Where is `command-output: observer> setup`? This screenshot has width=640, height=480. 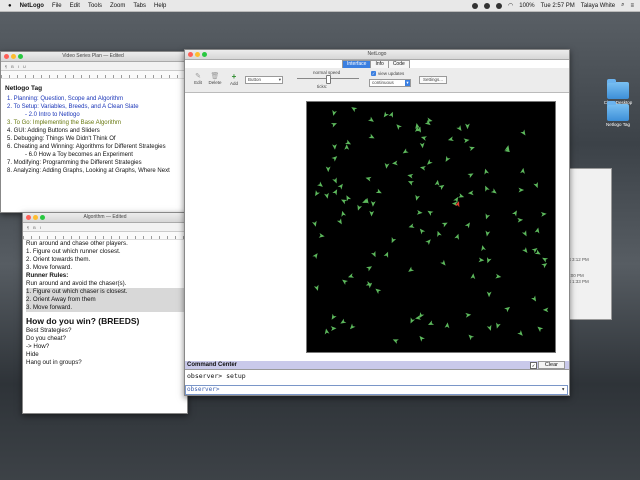 command-output: observer> setup is located at coordinates (216, 376).